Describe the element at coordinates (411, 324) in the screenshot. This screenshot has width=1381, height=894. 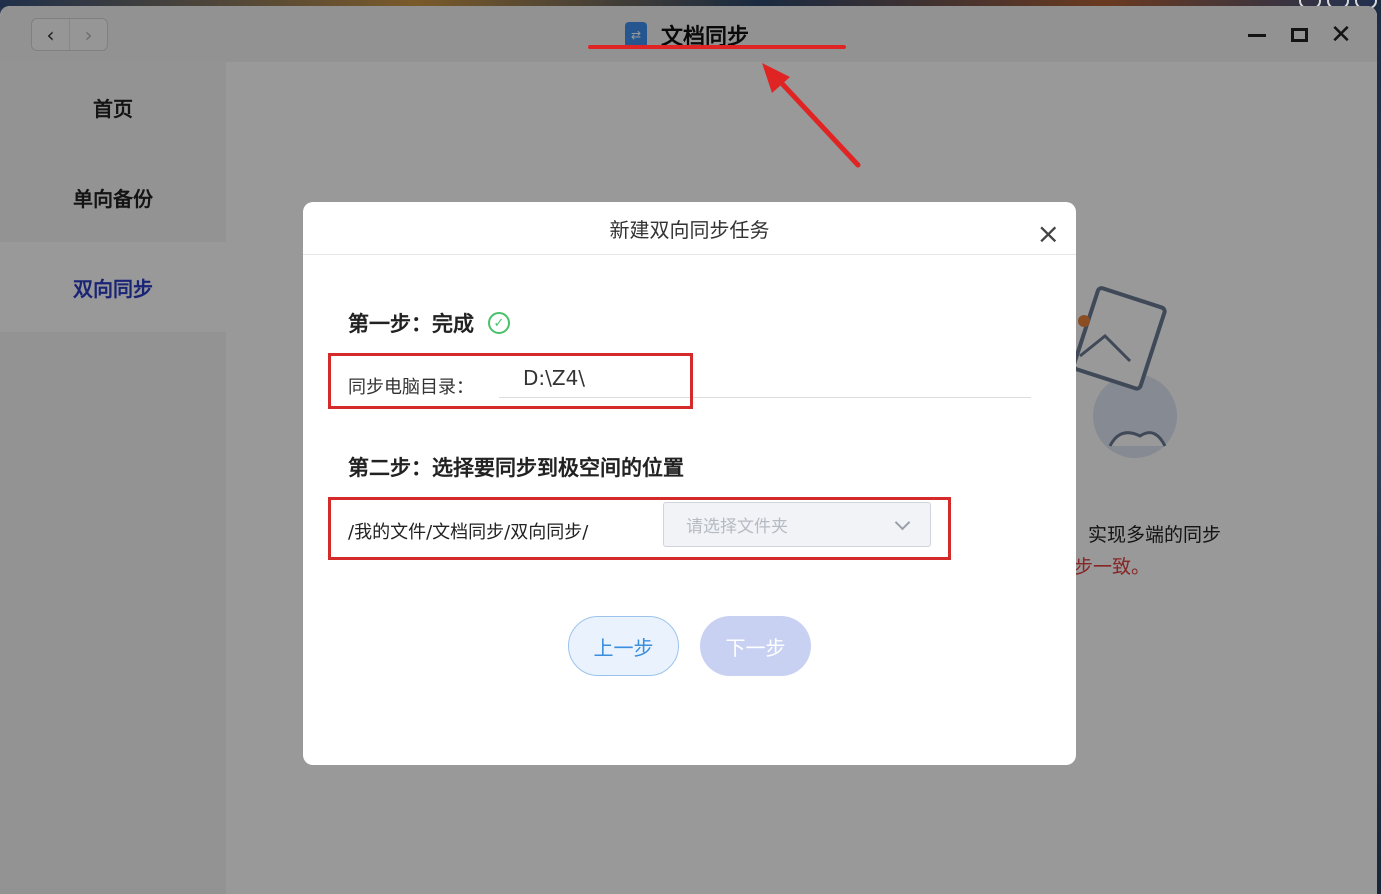
I see `step1-title: 第一步：完成` at that location.